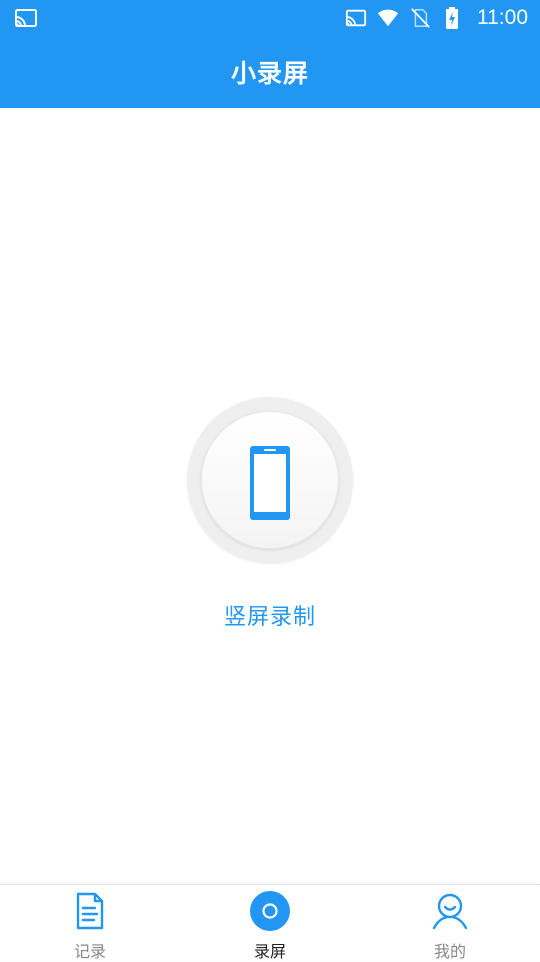 The height and width of the screenshot is (962, 540). What do you see at coordinates (270, 911) in the screenshot?
I see `record-circle-icon` at bounding box center [270, 911].